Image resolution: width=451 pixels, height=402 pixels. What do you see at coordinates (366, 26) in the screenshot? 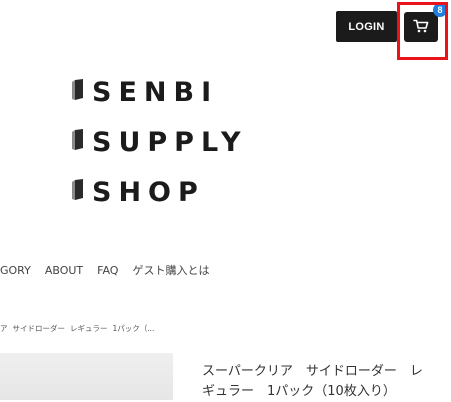
I see `login-button: LOGIN` at bounding box center [366, 26].